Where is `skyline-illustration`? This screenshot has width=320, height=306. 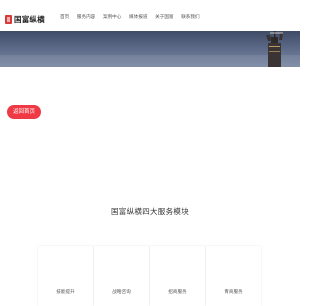
skyline-illustration is located at coordinates (150, 49).